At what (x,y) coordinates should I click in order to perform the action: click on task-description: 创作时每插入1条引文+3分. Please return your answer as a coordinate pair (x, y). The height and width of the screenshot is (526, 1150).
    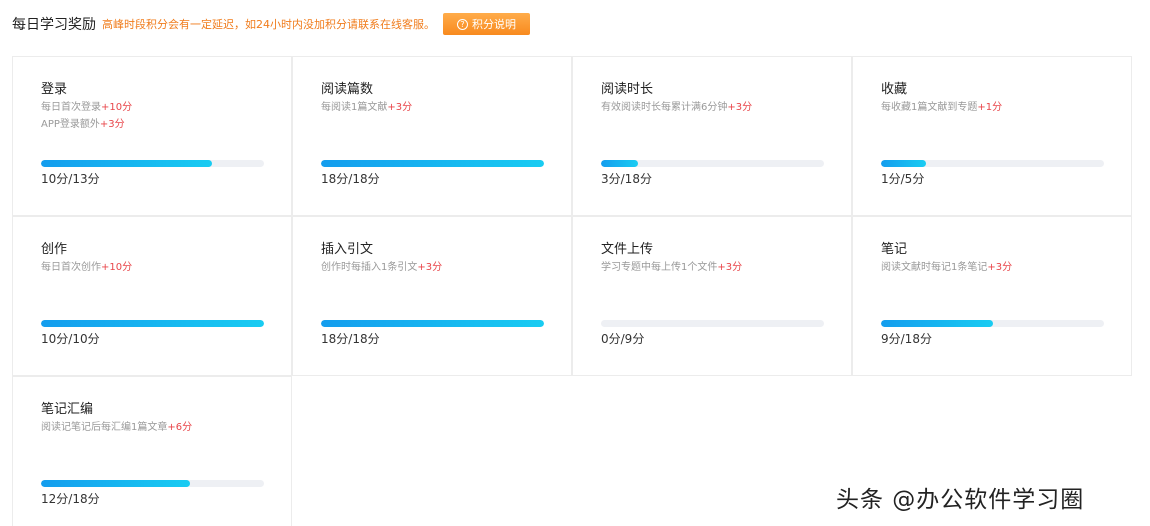
    Looking at the image, I should click on (381, 267).